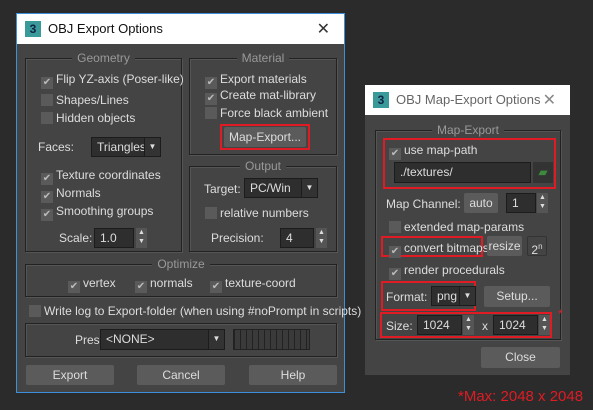 The image size is (593, 410). I want to click on label: texture-coord, so click(260, 283).